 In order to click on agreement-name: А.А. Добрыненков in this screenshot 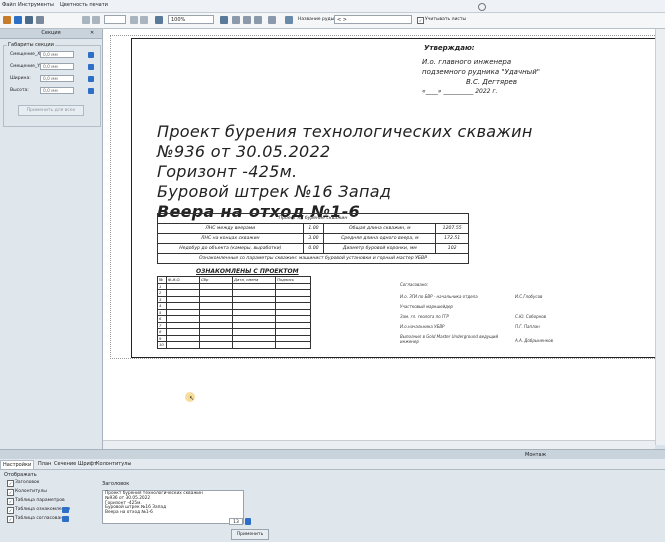, I will do `click(534, 340)`.